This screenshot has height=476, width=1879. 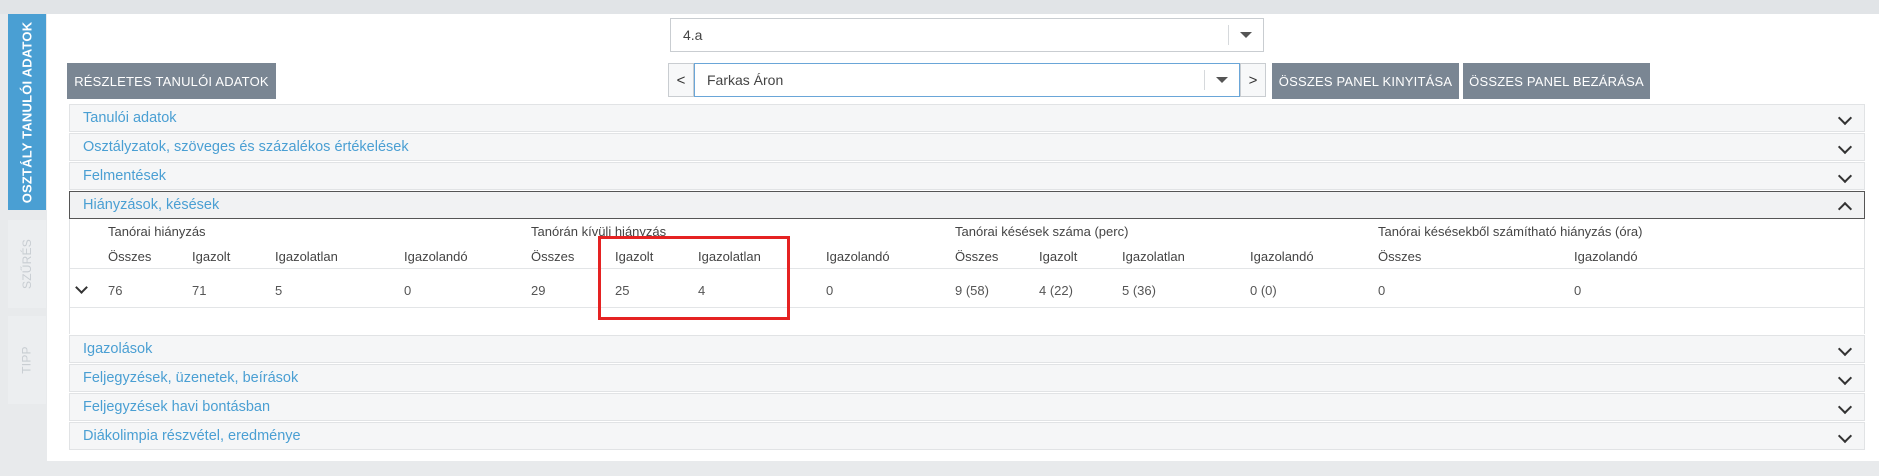 What do you see at coordinates (967, 118) in the screenshot?
I see `panel-student-data: Tanulói adatok` at bounding box center [967, 118].